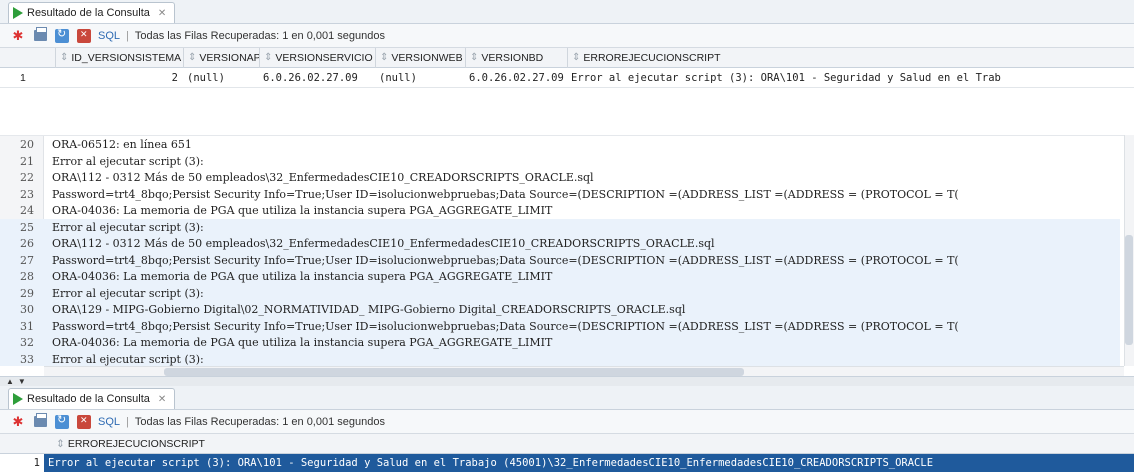  I want to click on cell-versionapi: (null), so click(222, 78).